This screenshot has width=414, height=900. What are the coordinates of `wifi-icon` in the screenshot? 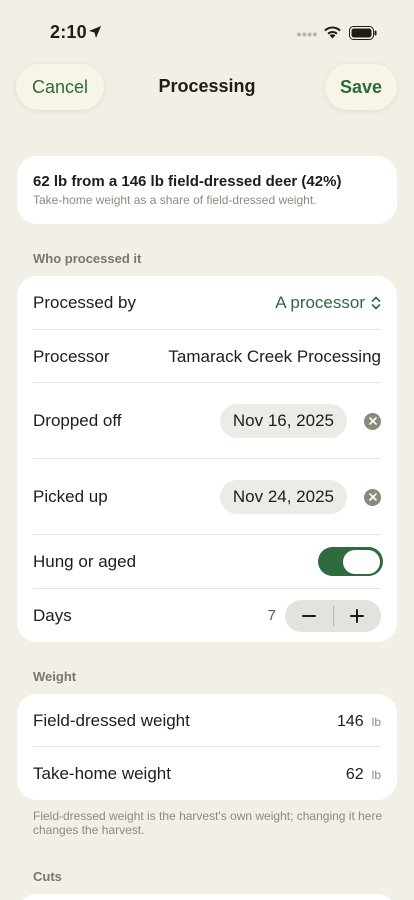 It's located at (332, 32).